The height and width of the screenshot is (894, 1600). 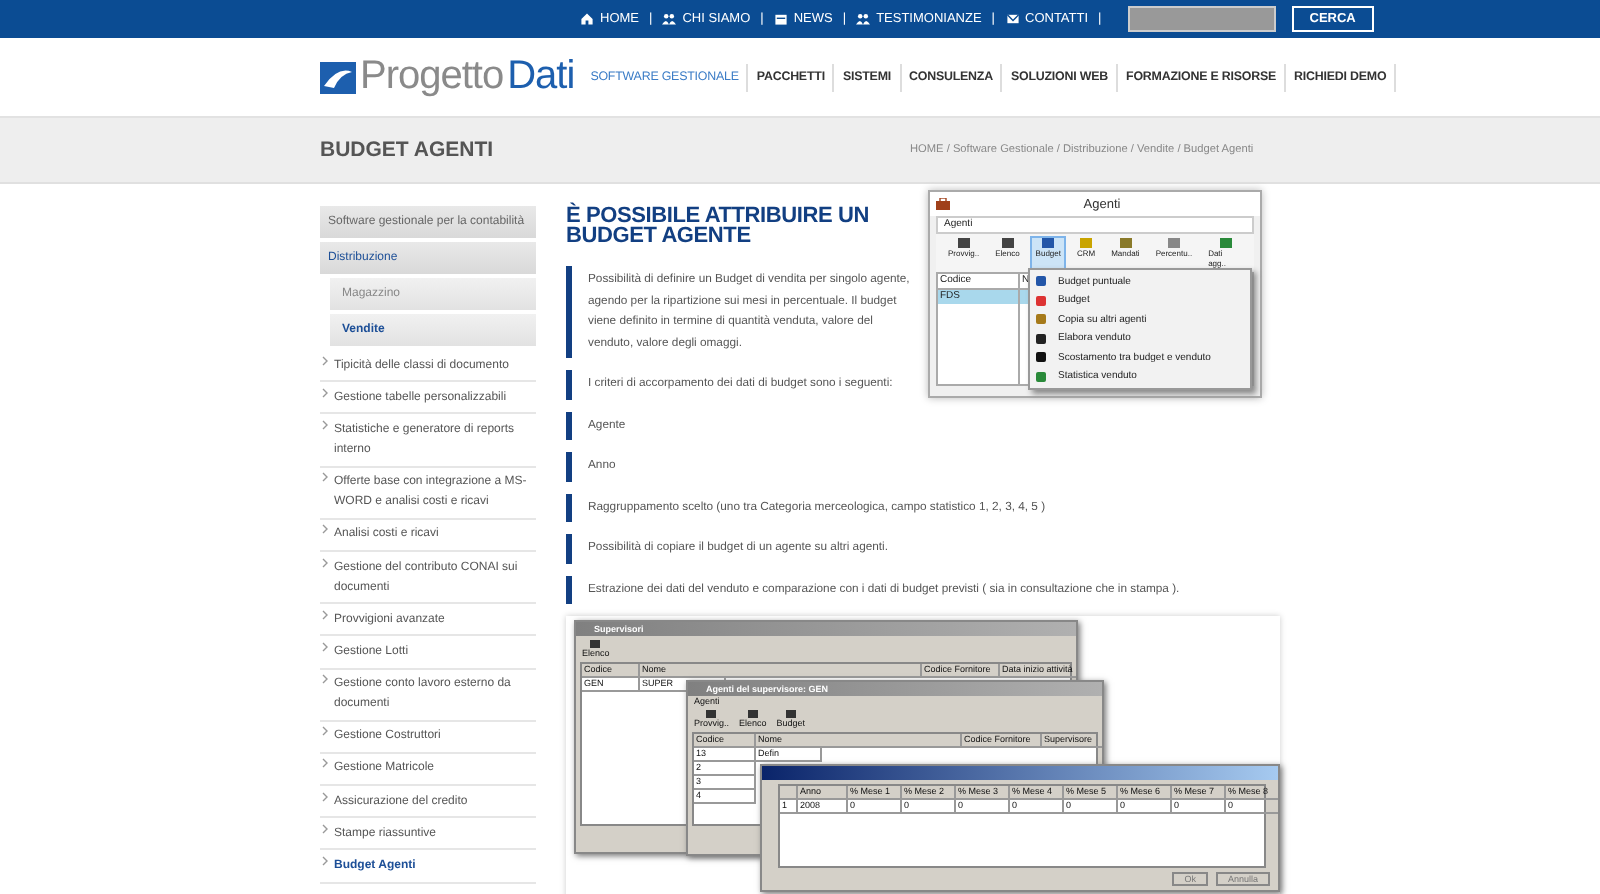 What do you see at coordinates (943, 204) in the screenshot?
I see `briefcase-icon` at bounding box center [943, 204].